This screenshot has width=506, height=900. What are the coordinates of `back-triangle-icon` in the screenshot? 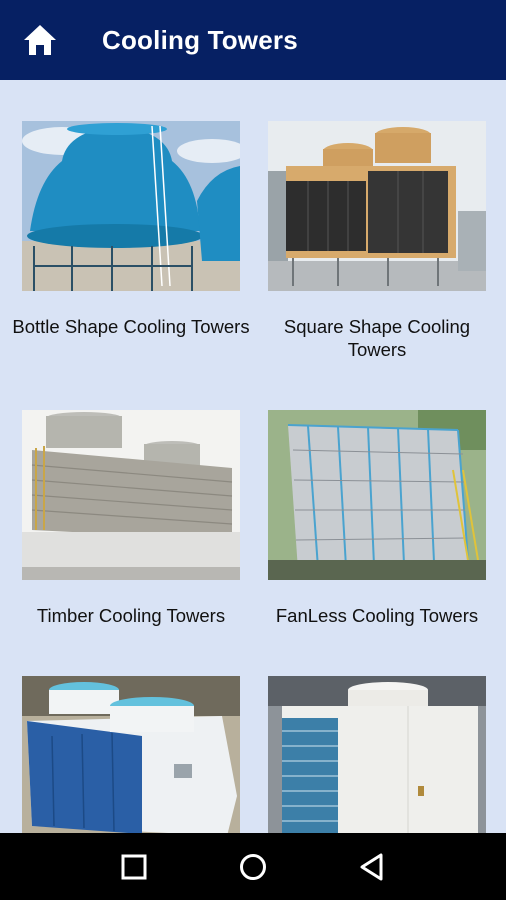 It's located at (371, 866).